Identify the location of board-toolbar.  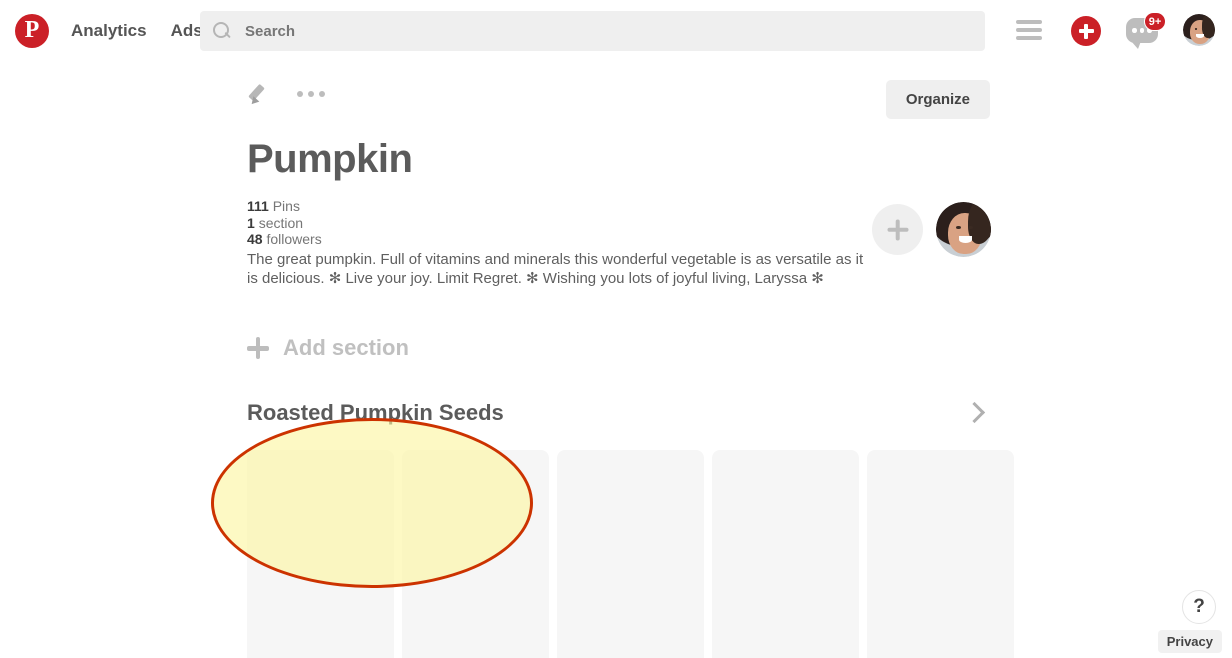
(286, 94).